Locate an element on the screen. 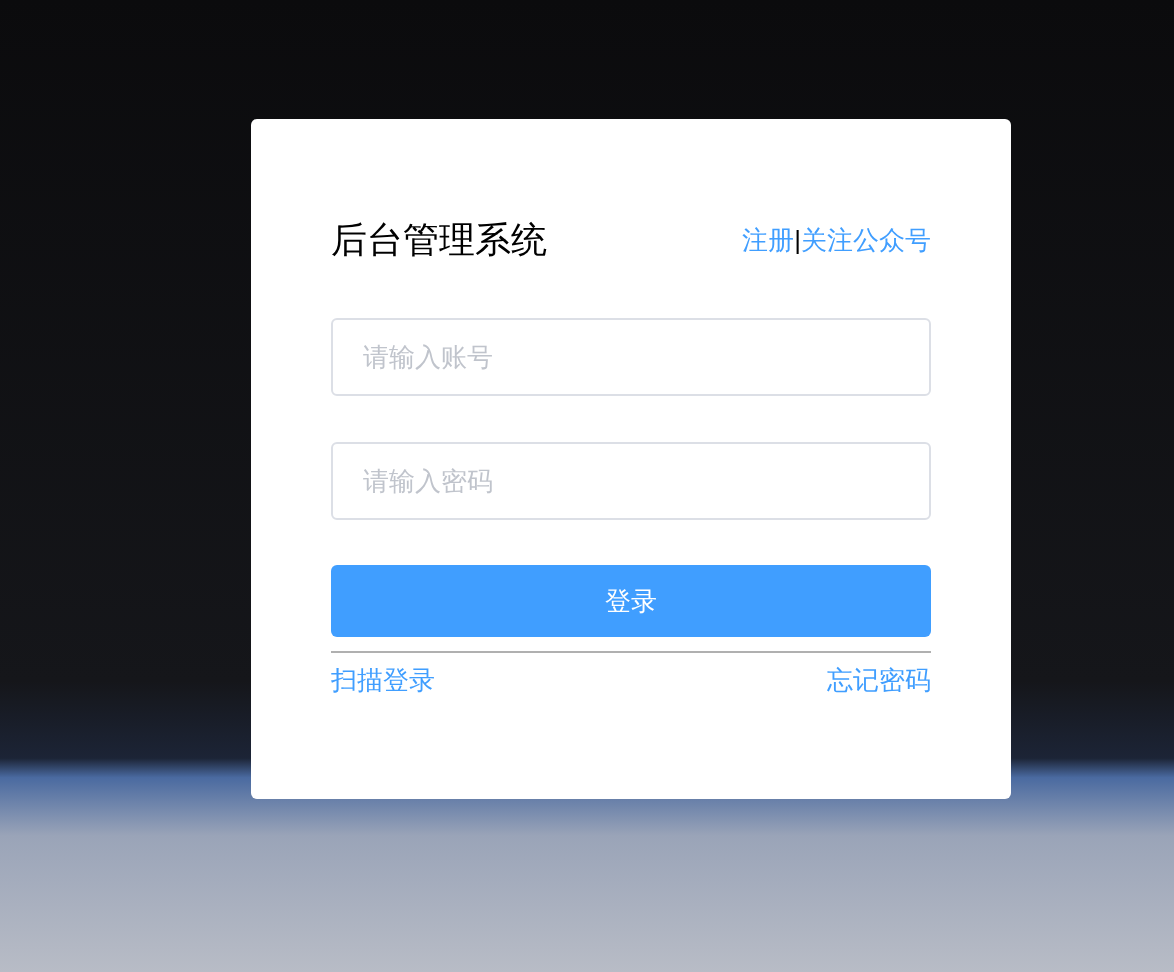  login-button: 登录 is located at coordinates (631, 601).